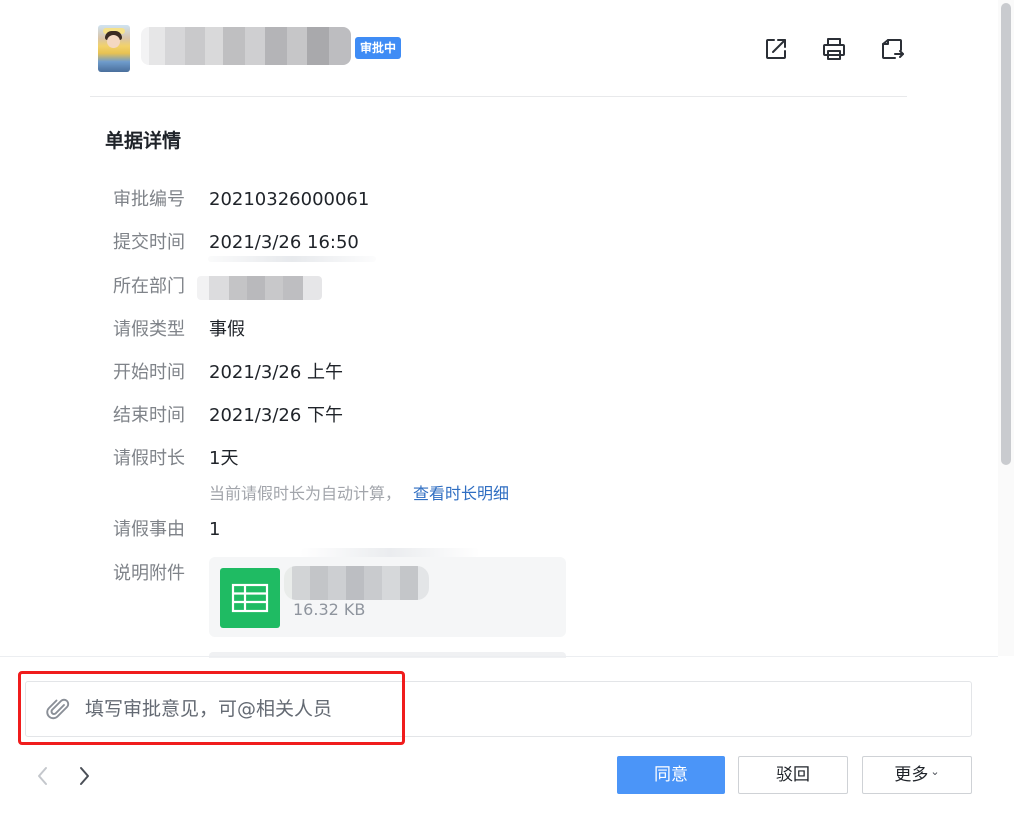 The width and height of the screenshot is (1014, 819). What do you see at coordinates (149, 458) in the screenshot?
I see `field-label: 请假时长` at bounding box center [149, 458].